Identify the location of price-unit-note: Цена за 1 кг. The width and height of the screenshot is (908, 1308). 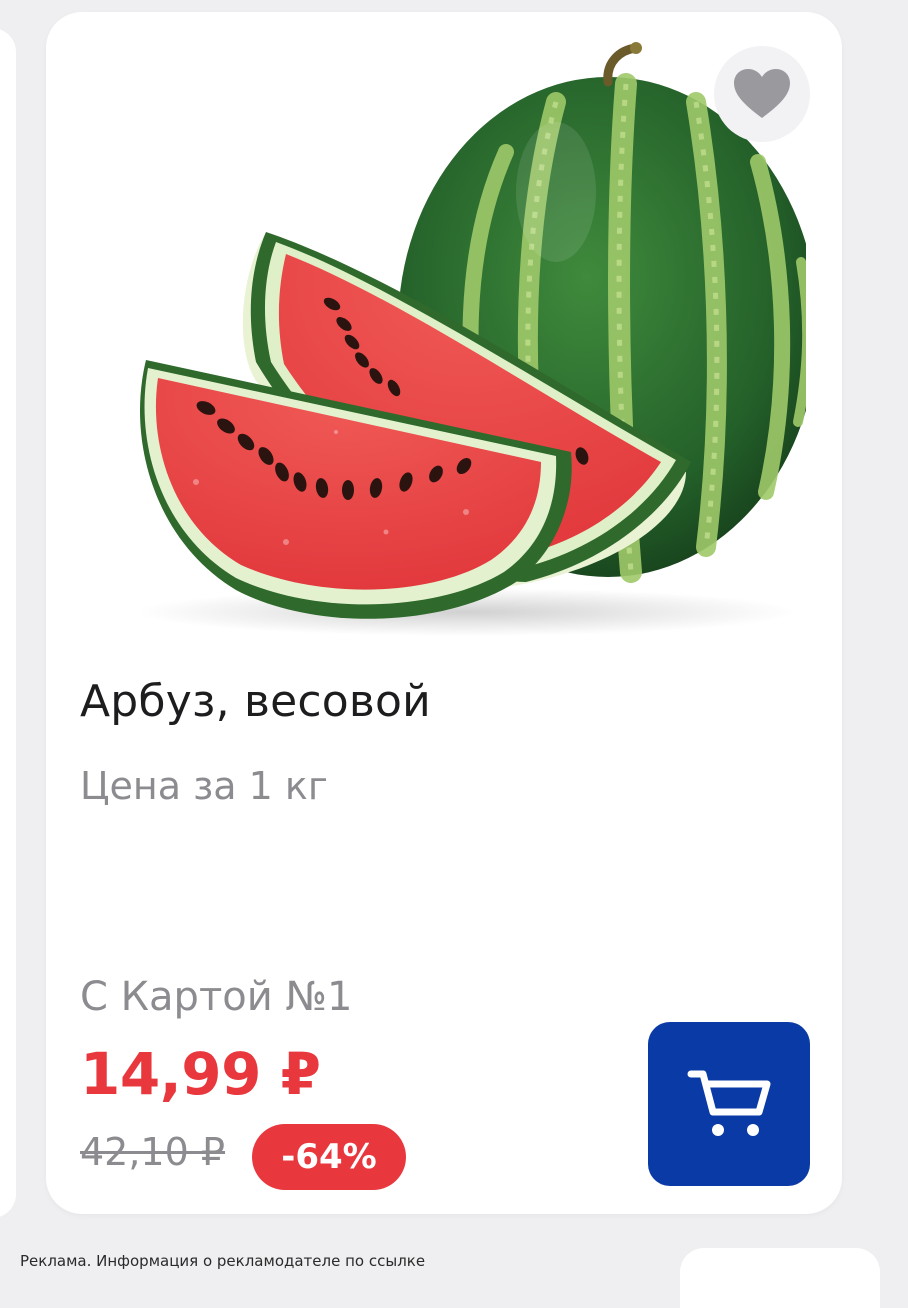
(204, 786).